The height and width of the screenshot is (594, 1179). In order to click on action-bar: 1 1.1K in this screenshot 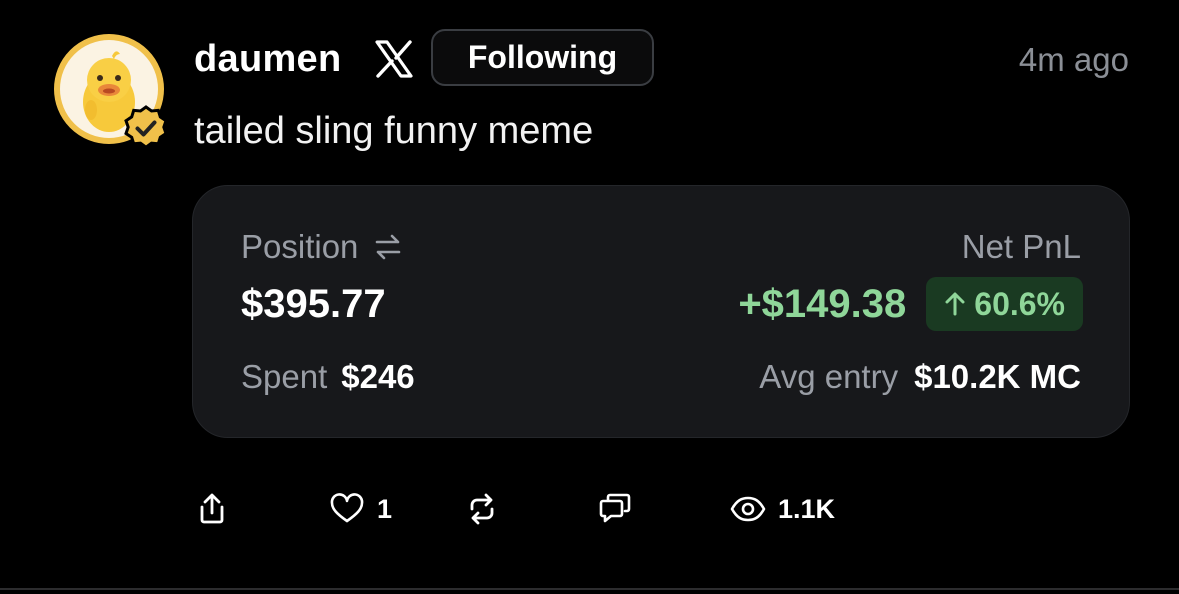, I will do `click(589, 510)`.